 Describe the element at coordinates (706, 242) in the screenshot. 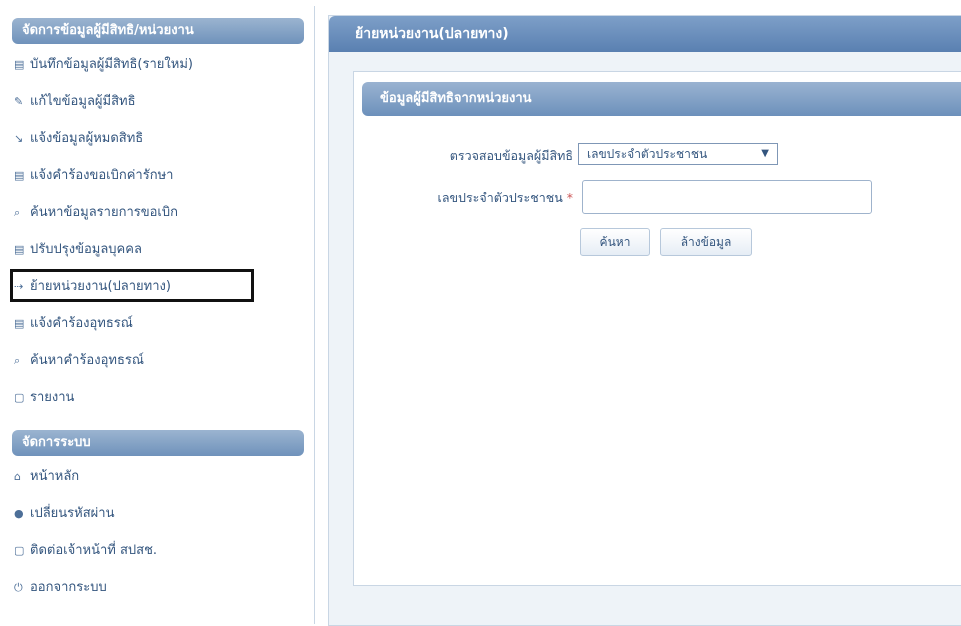

I see `clear-button: ล้างข้อมูล` at that location.